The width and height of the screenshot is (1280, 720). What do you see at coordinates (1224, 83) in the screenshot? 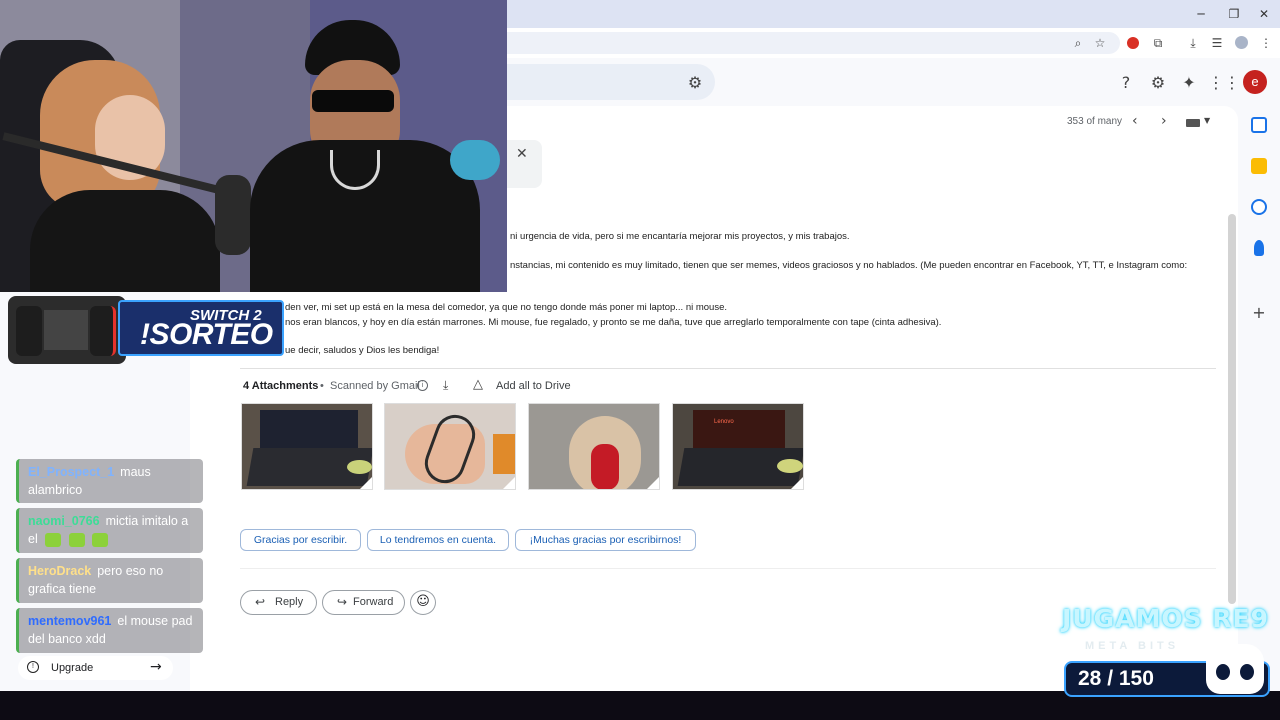
I see `apps-grid-icon: ⋮⋮` at bounding box center [1224, 83].